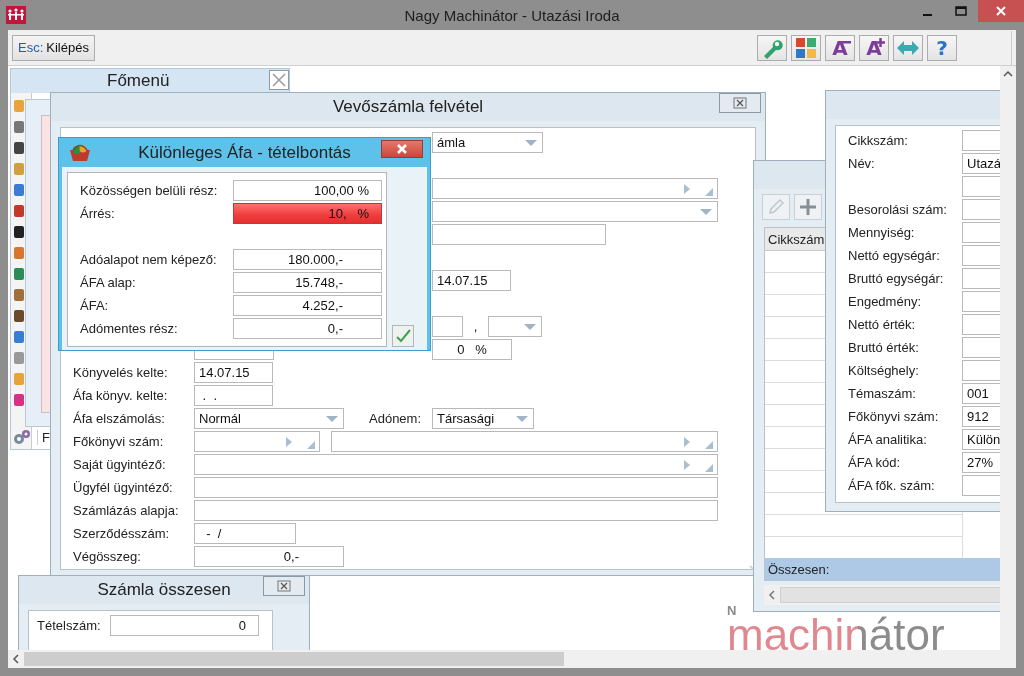 This screenshot has width=1024, height=676. I want to click on input-field: 180.000,-, so click(307, 259).